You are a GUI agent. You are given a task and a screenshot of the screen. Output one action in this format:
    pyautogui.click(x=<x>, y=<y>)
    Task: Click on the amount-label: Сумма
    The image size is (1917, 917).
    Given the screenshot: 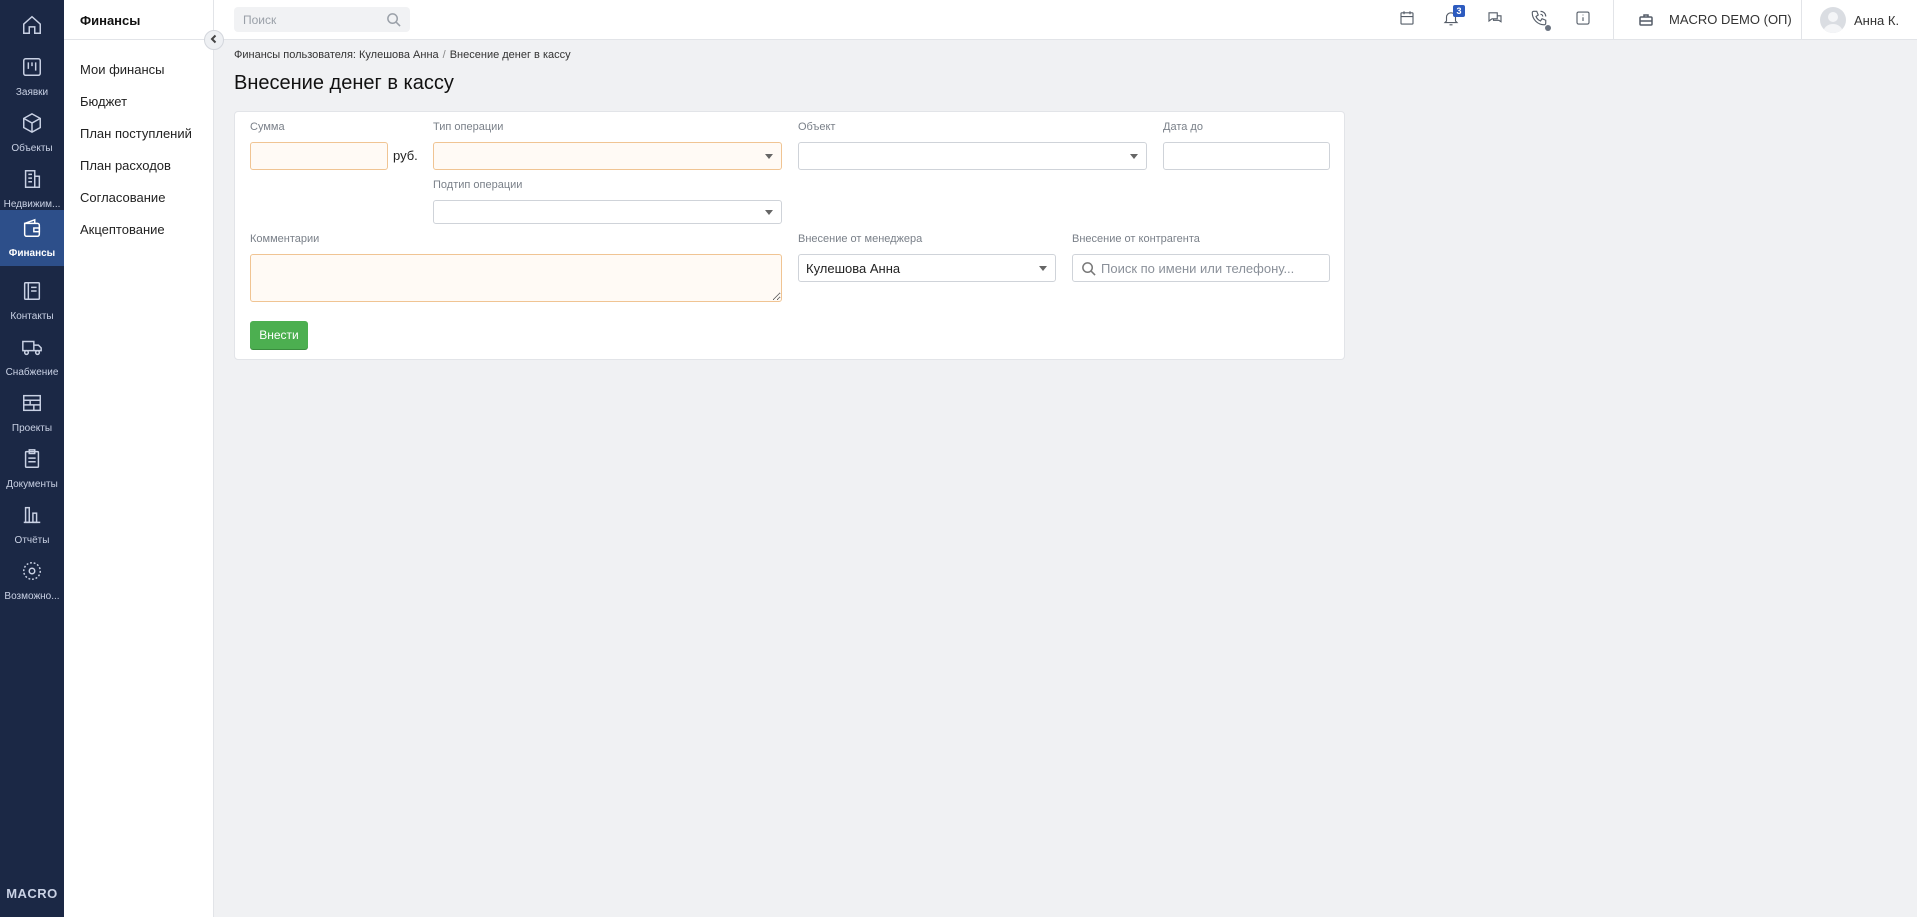 What is the action you would take?
    pyautogui.click(x=267, y=127)
    